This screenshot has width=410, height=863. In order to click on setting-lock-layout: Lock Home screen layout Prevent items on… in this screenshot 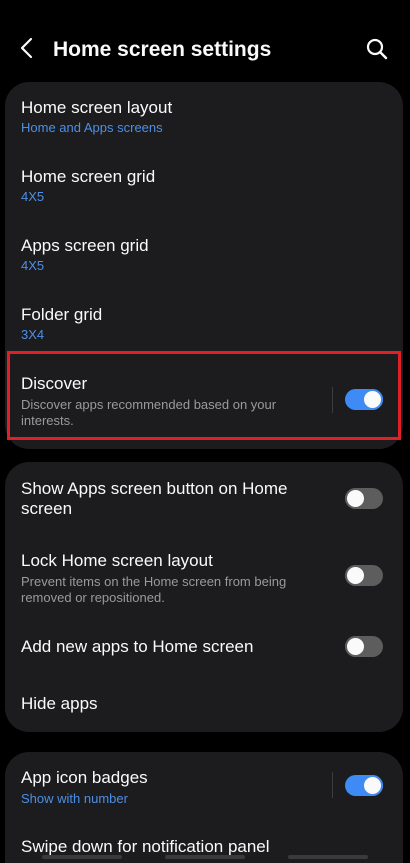, I will do `click(204, 582)`.